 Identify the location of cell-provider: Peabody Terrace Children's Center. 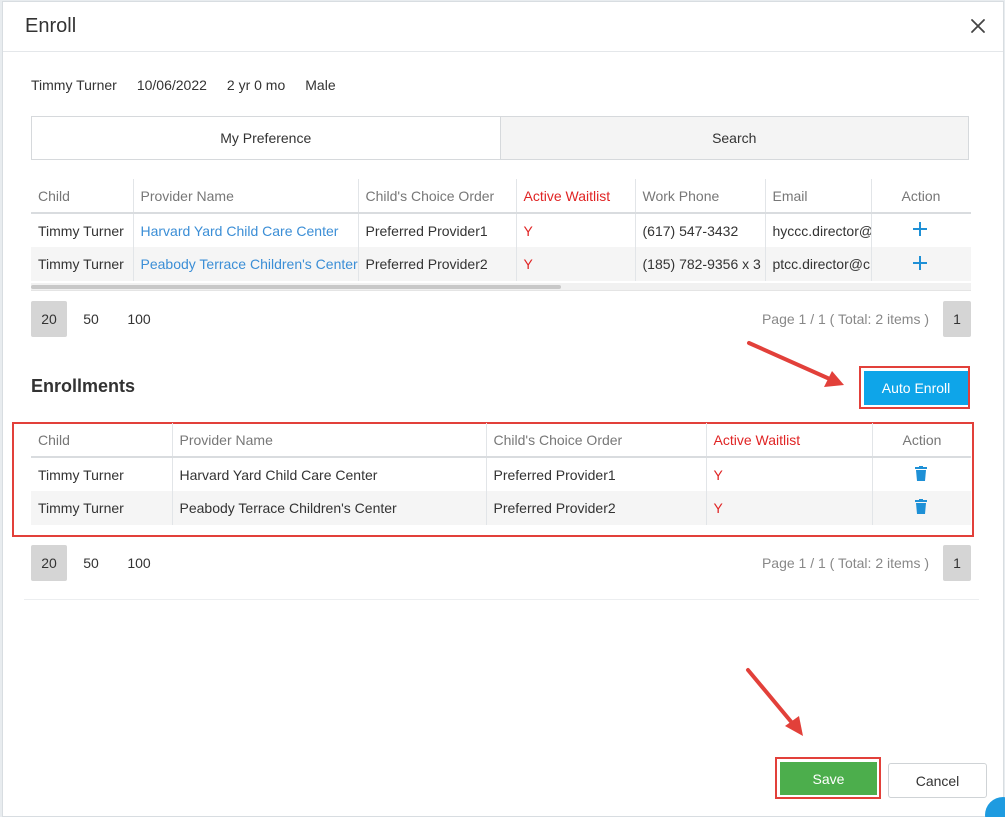
(328, 508).